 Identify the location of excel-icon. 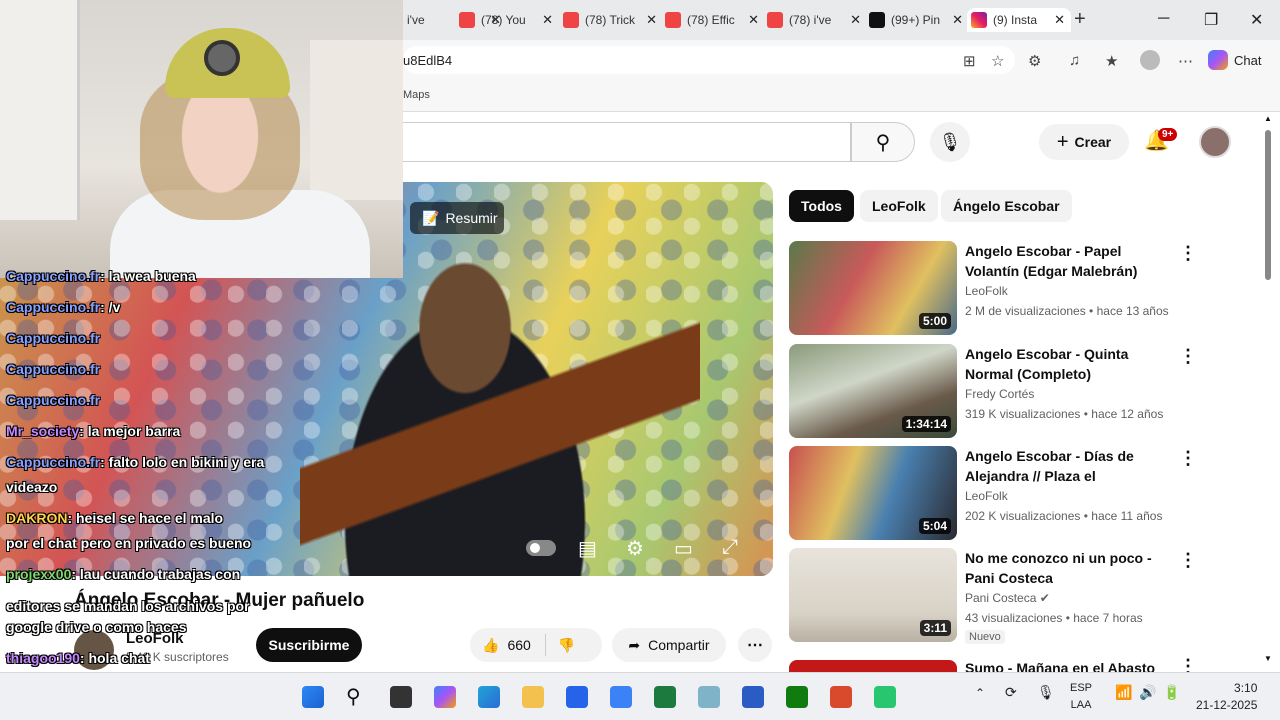
(665, 697).